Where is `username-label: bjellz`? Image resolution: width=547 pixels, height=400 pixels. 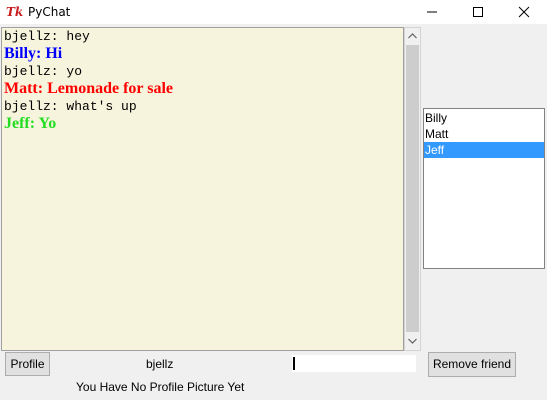 username-label: bjellz is located at coordinates (160, 364).